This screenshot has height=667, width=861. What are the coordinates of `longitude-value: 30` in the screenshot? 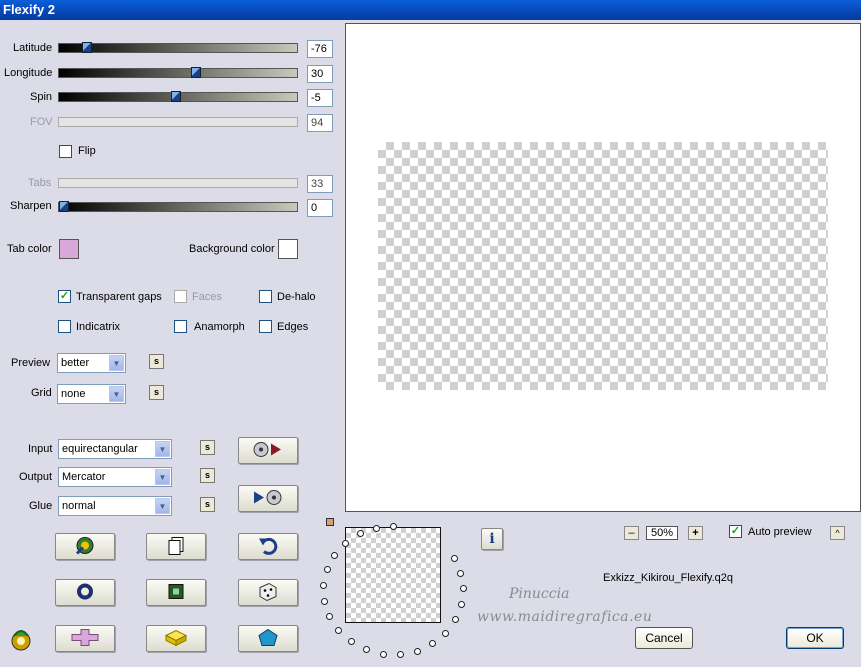 It's located at (320, 74).